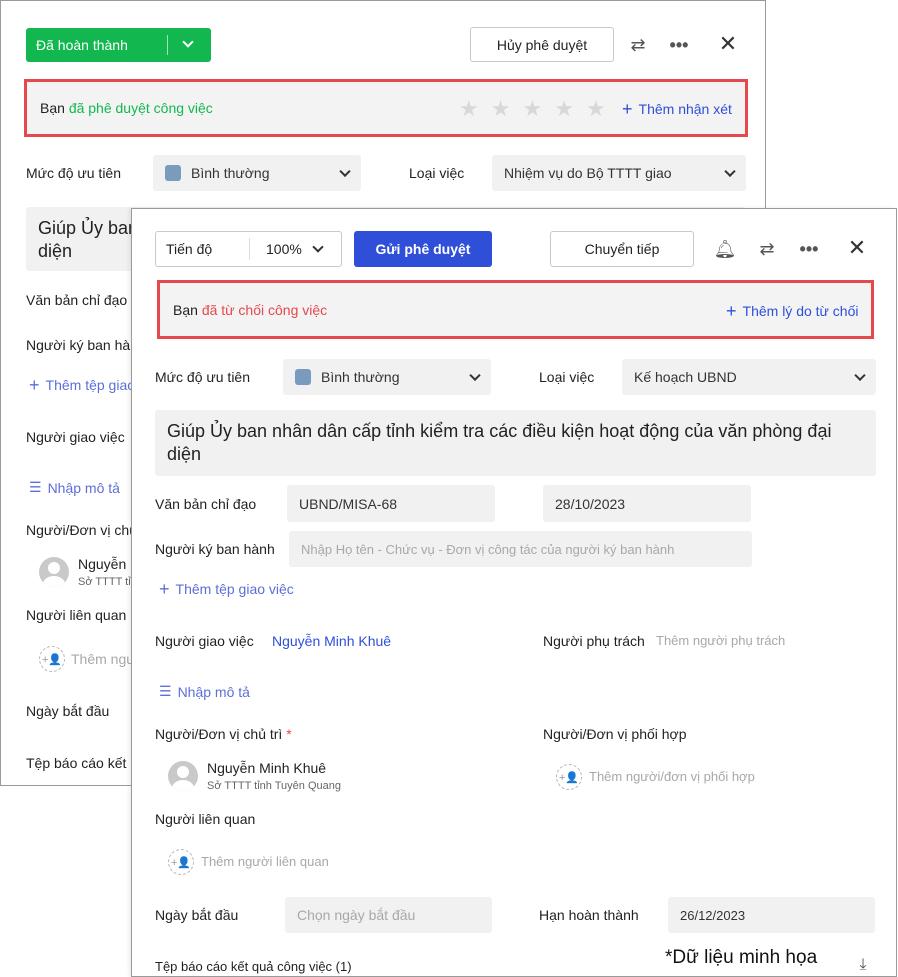 Image resolution: width=898 pixels, height=977 pixels. I want to click on rating-stars: ★ ★ ★ ★ ★, so click(532, 109).